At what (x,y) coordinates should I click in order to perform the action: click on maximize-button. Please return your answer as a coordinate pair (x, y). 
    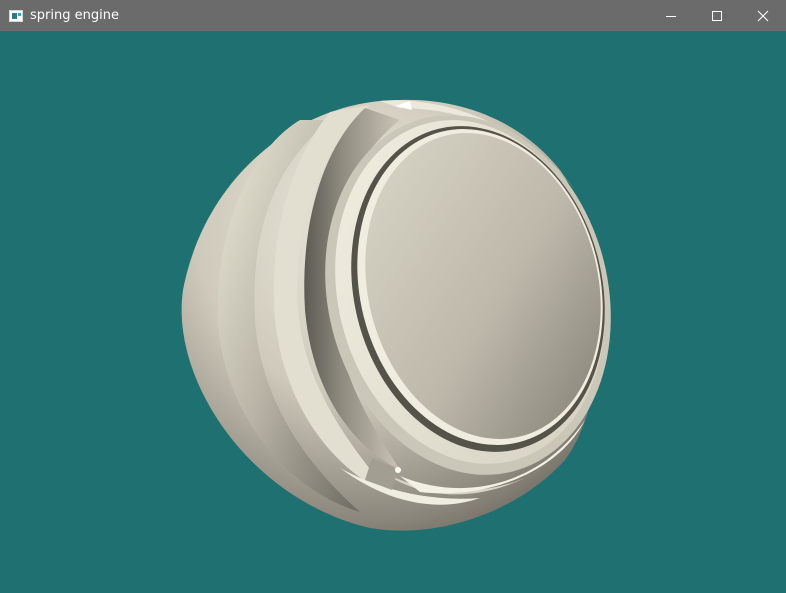
    Looking at the image, I should click on (717, 15).